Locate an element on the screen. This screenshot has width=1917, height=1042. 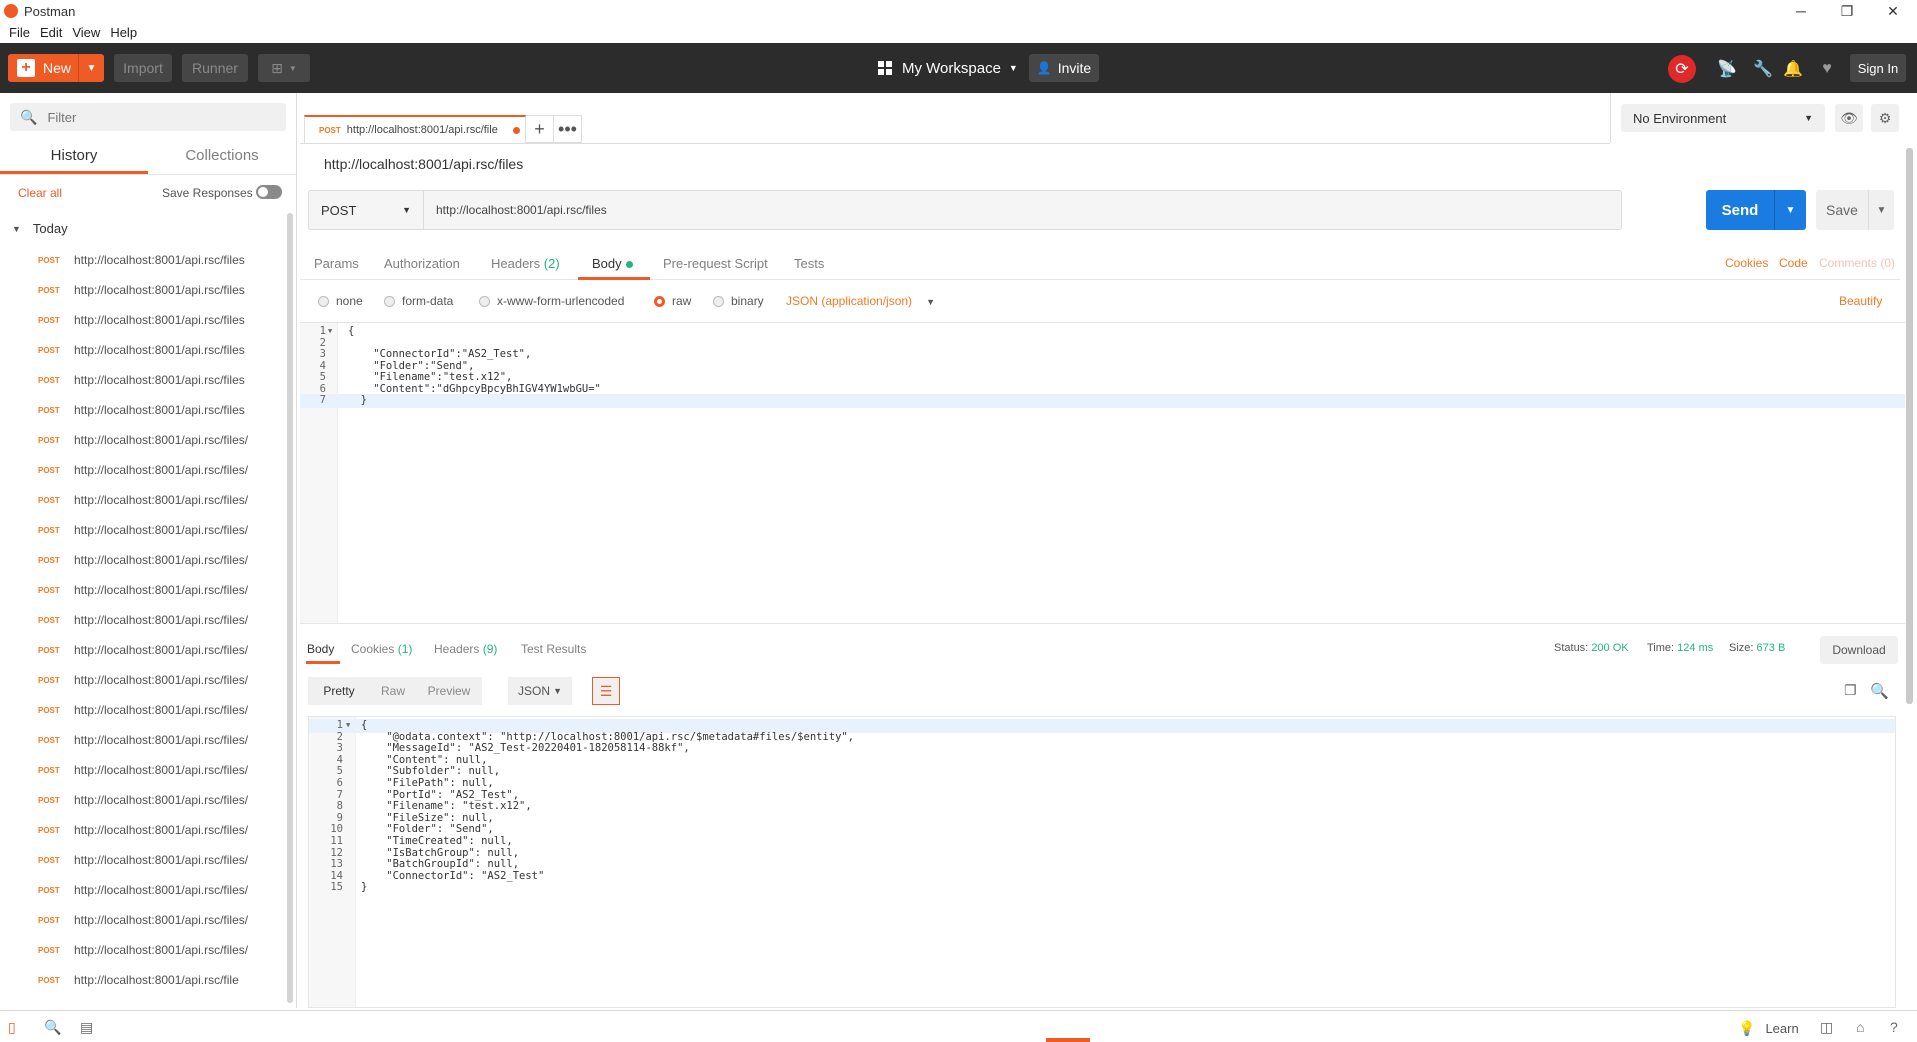
tab-history: History is located at coordinates (74, 156).